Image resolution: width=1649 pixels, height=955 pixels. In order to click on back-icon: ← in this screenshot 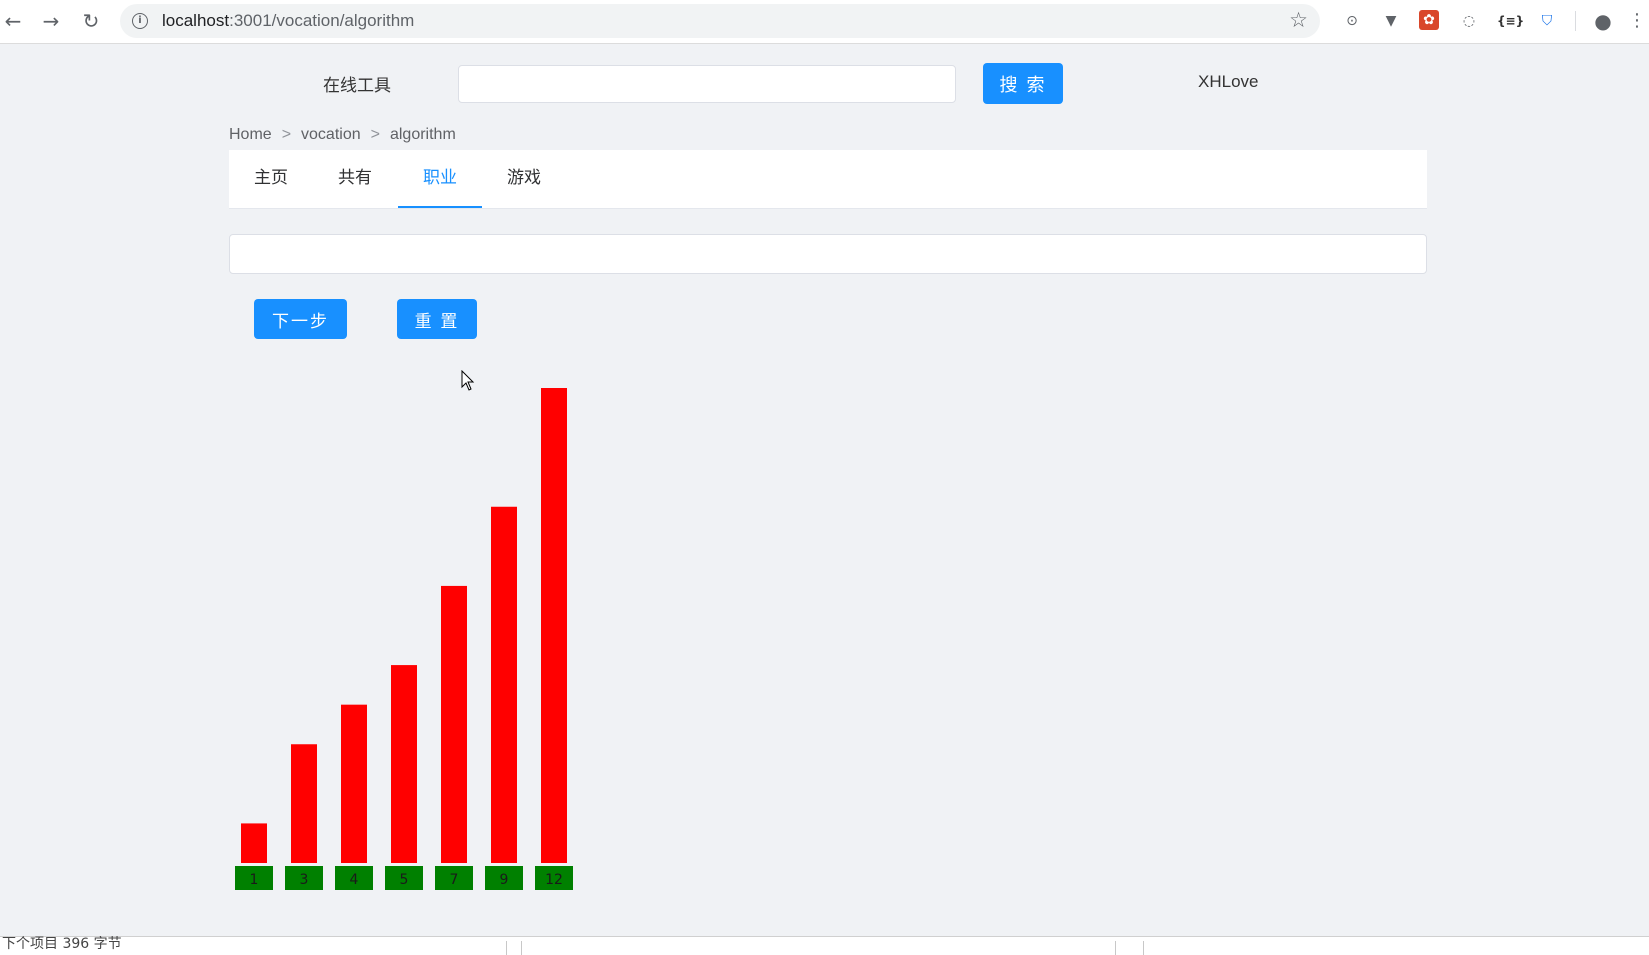, I will do `click(13, 21)`.